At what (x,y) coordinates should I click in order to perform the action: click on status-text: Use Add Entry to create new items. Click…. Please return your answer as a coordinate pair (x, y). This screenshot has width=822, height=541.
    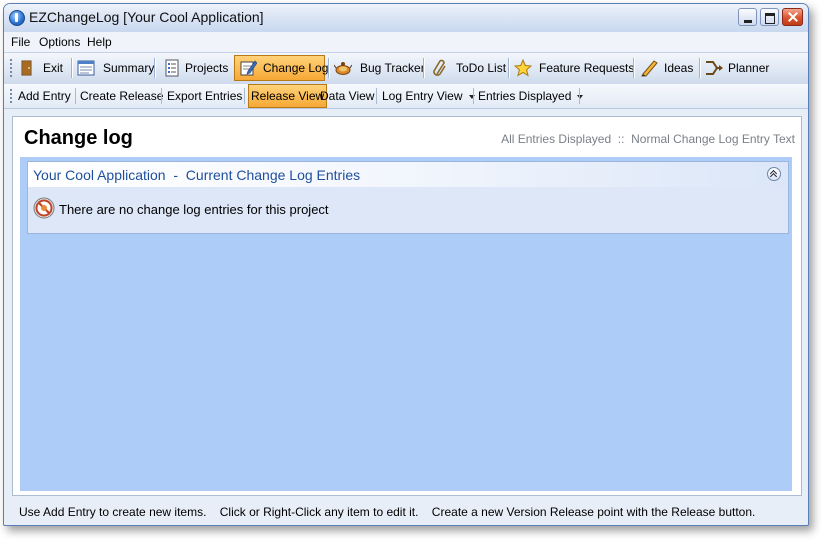
    Looking at the image, I should click on (387, 512).